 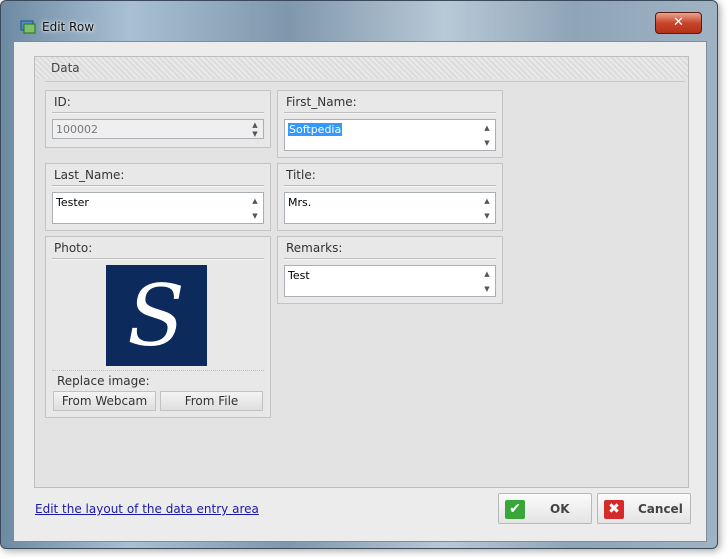 What do you see at coordinates (487, 281) in the screenshot?
I see `remarks-scroller: ▲ ▼` at bounding box center [487, 281].